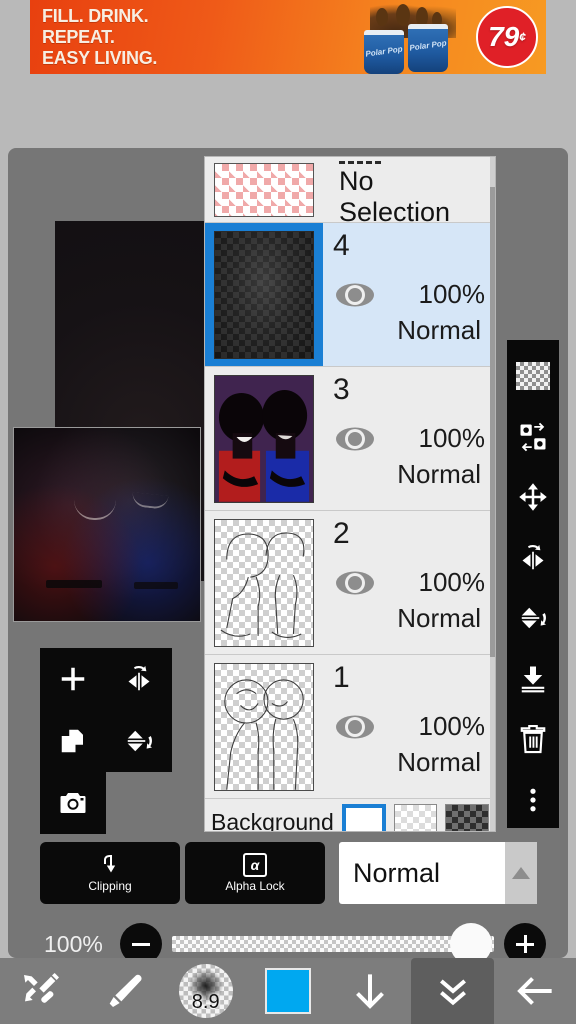  Describe the element at coordinates (95, 510) in the screenshot. I see `preview-smile-left` at that location.